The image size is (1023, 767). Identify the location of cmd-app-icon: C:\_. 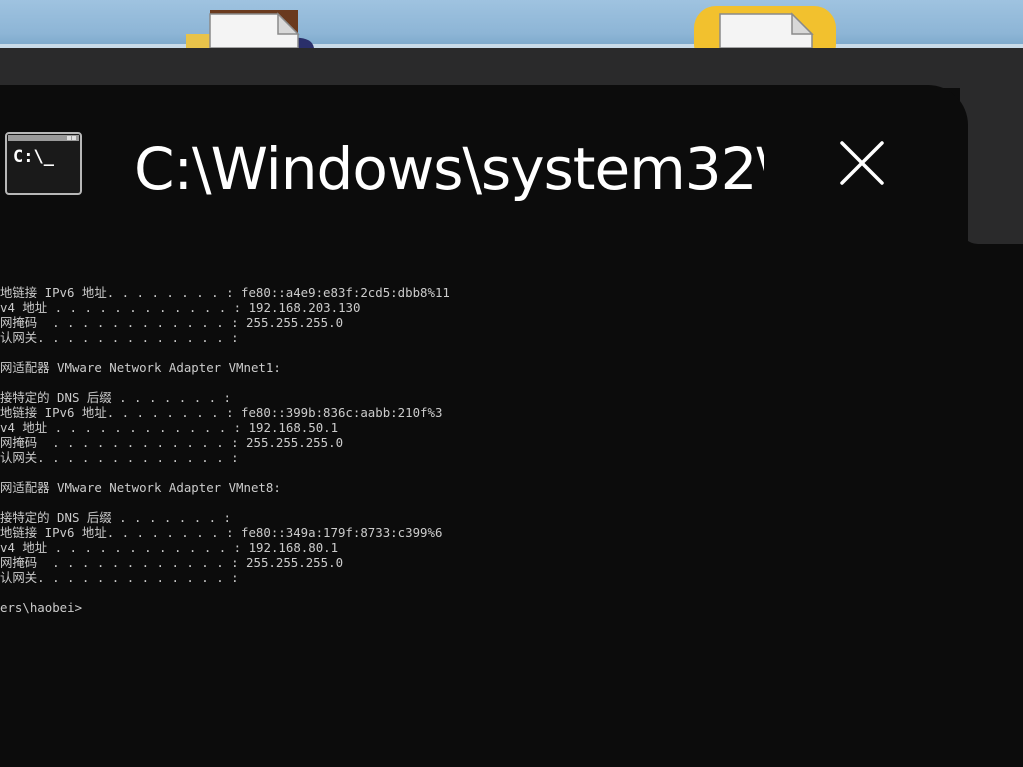
(43, 163).